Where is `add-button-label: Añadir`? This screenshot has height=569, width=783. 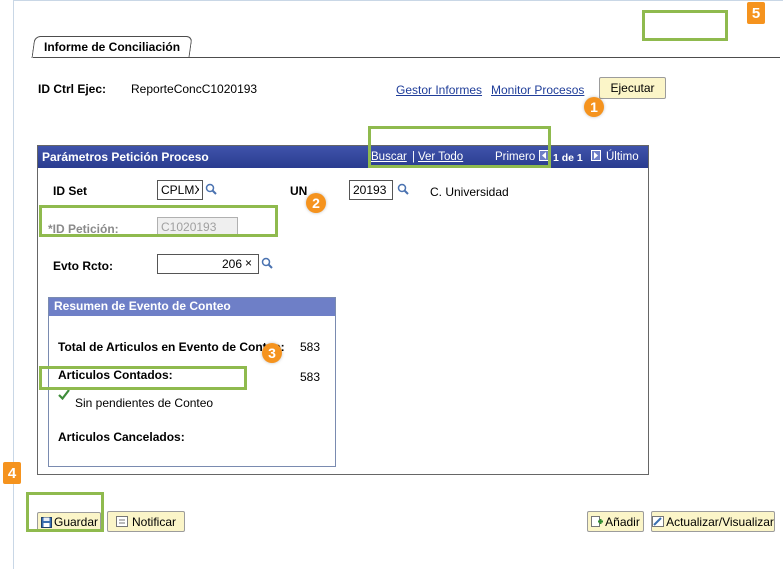 add-button-label: Añadir is located at coordinates (622, 521).